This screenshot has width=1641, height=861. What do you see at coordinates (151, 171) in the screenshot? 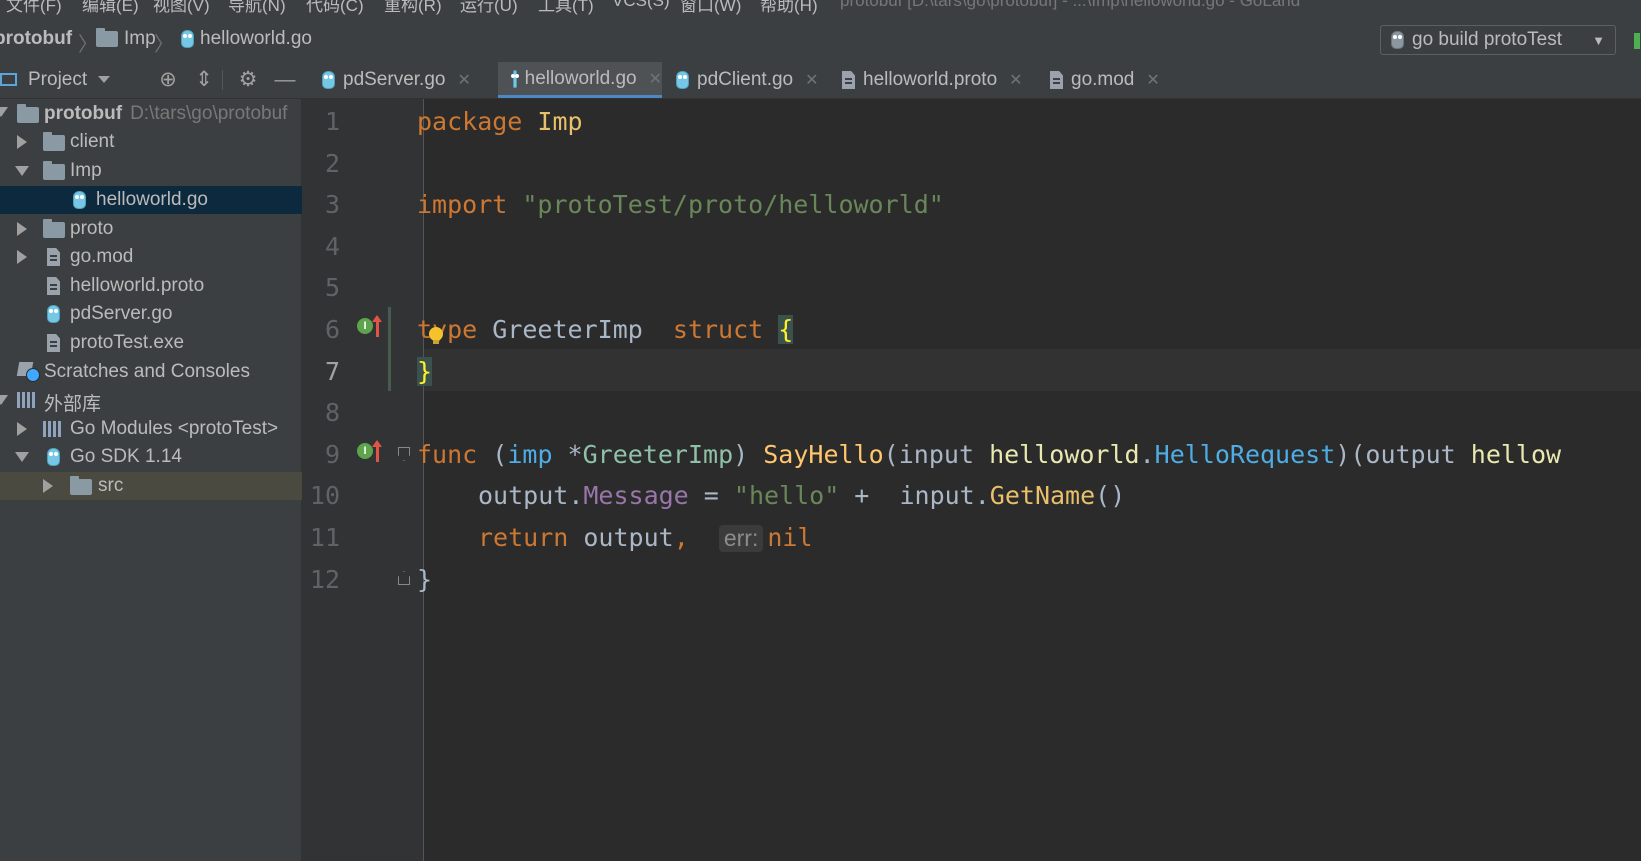
I see `tree-item-imp: Imp` at bounding box center [151, 171].